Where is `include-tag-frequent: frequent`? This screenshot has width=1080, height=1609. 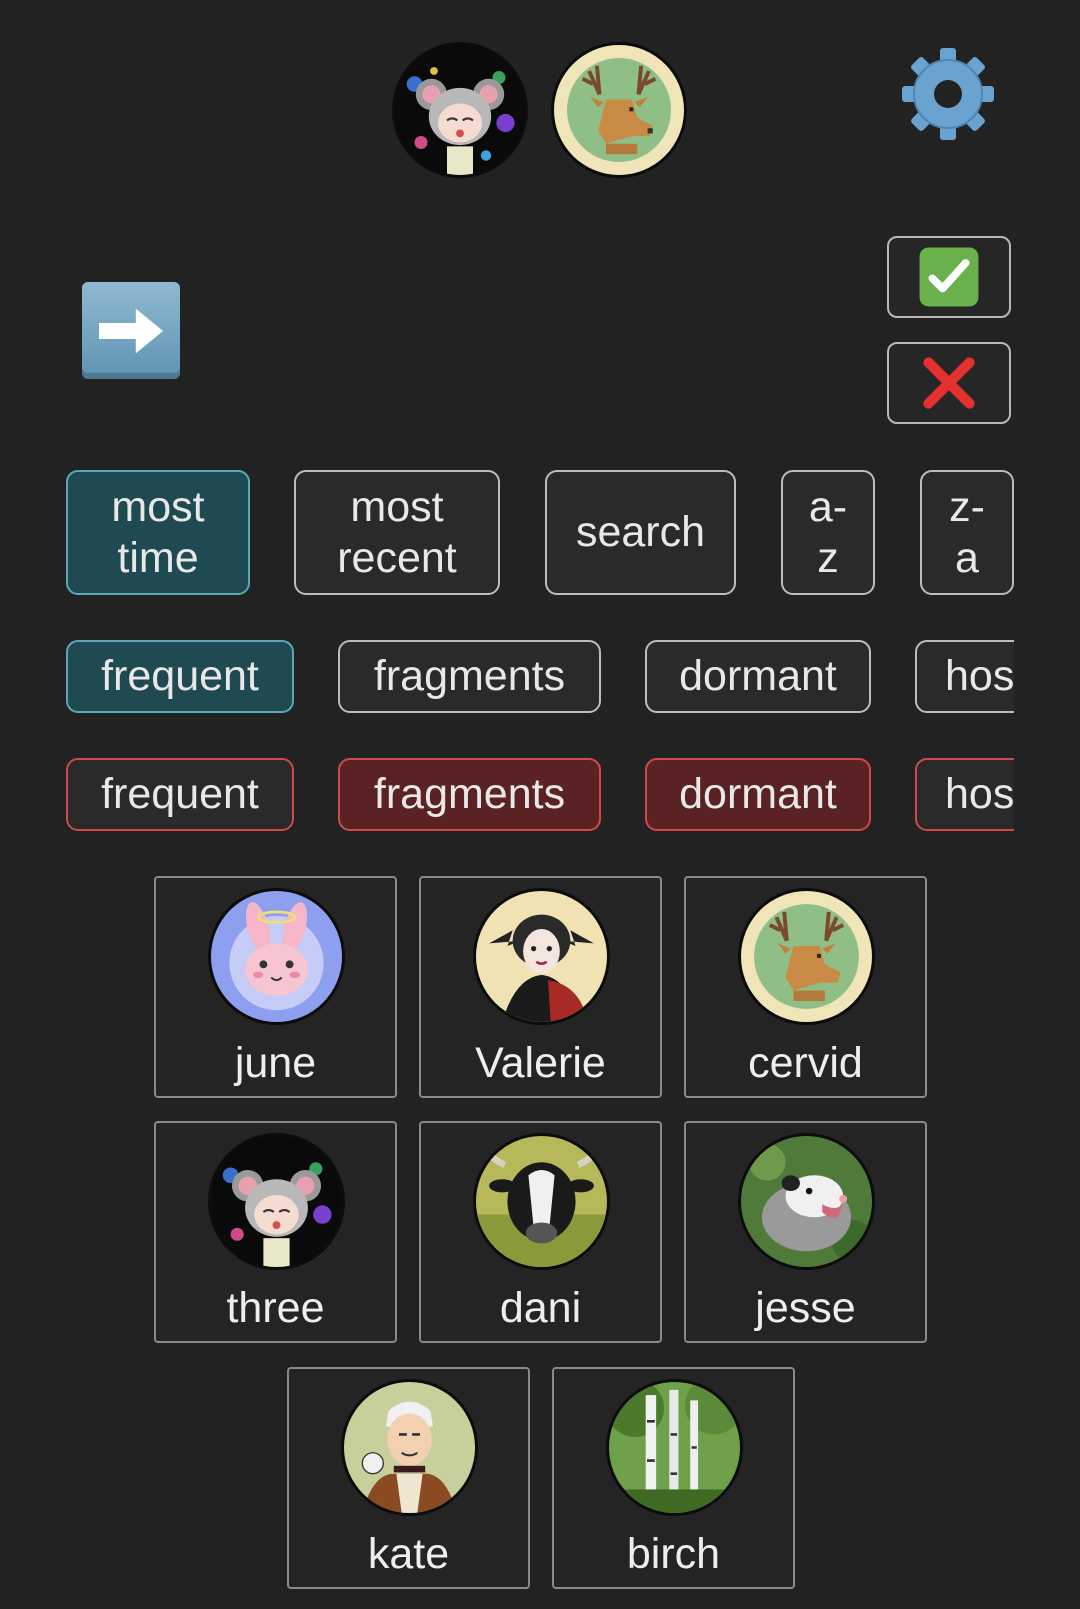 include-tag-frequent: frequent is located at coordinates (180, 676).